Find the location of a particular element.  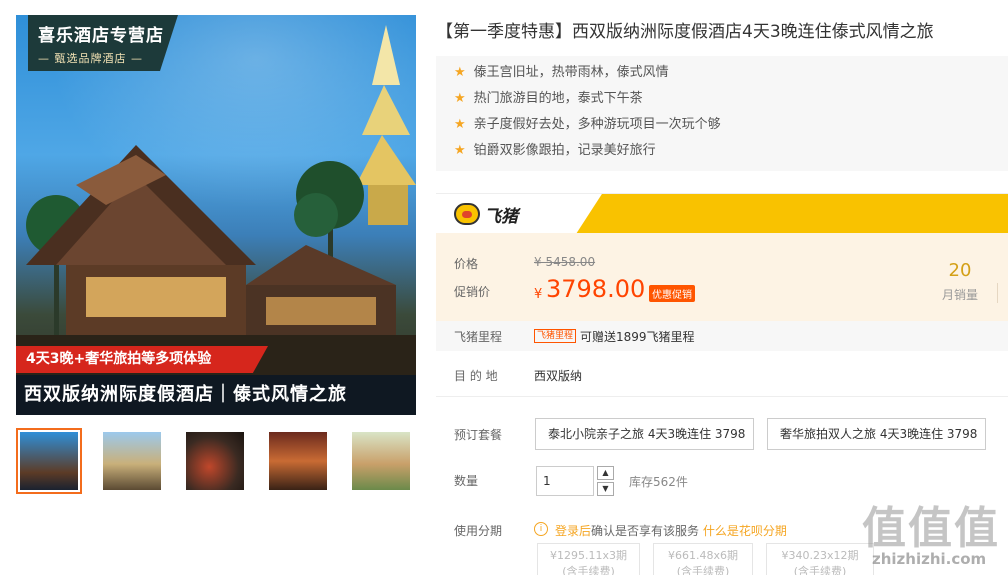

package-option-2: 奢华旅拍双人之旅 4天3晚连住 3798 is located at coordinates (876, 434).